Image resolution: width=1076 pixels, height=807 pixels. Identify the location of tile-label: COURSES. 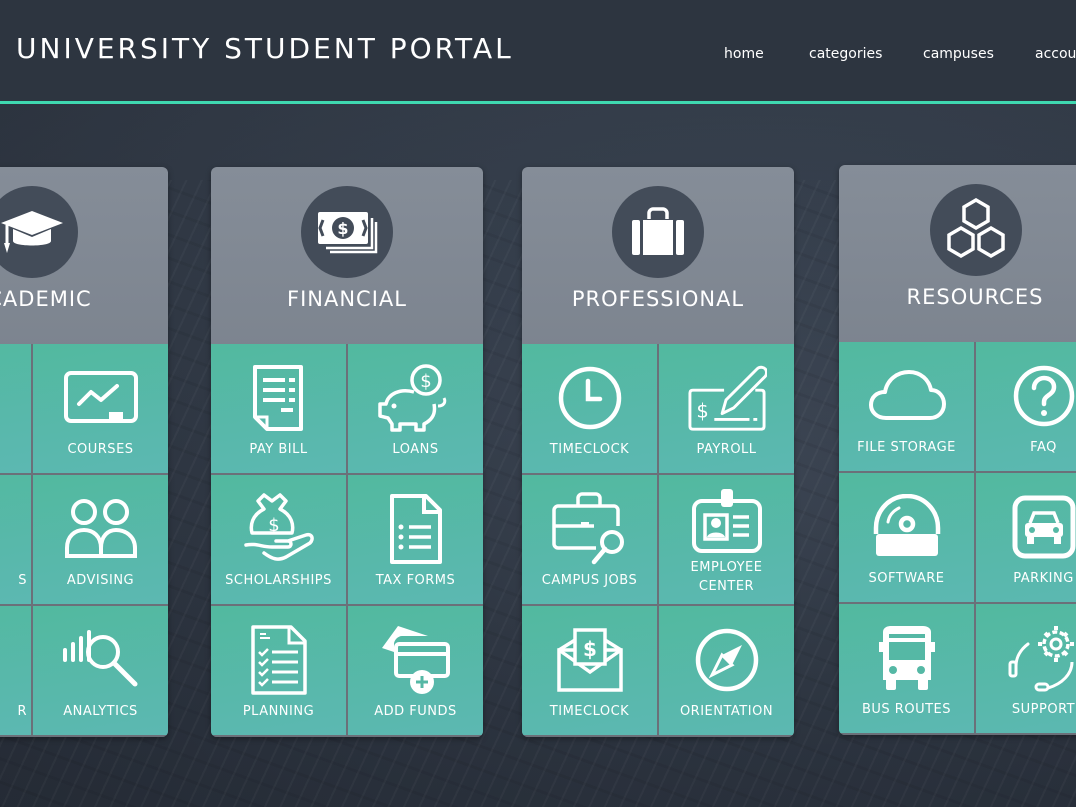
(100, 449).